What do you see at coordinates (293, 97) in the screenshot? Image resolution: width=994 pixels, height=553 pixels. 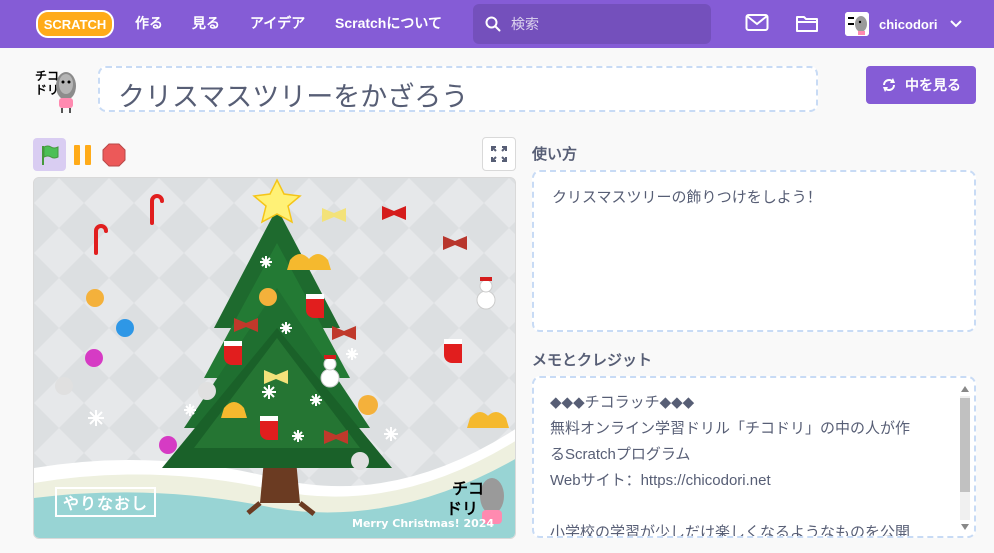 I see `project-title: クリスマスツリーをかざろう` at bounding box center [293, 97].